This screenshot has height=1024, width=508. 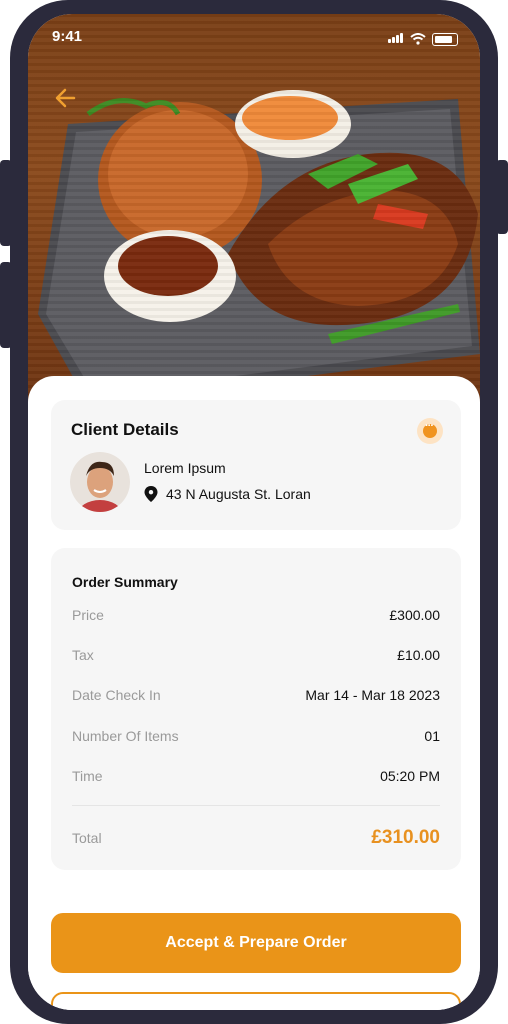 What do you see at coordinates (116, 695) in the screenshot?
I see `date-check-in-label: Date Check In` at bounding box center [116, 695].